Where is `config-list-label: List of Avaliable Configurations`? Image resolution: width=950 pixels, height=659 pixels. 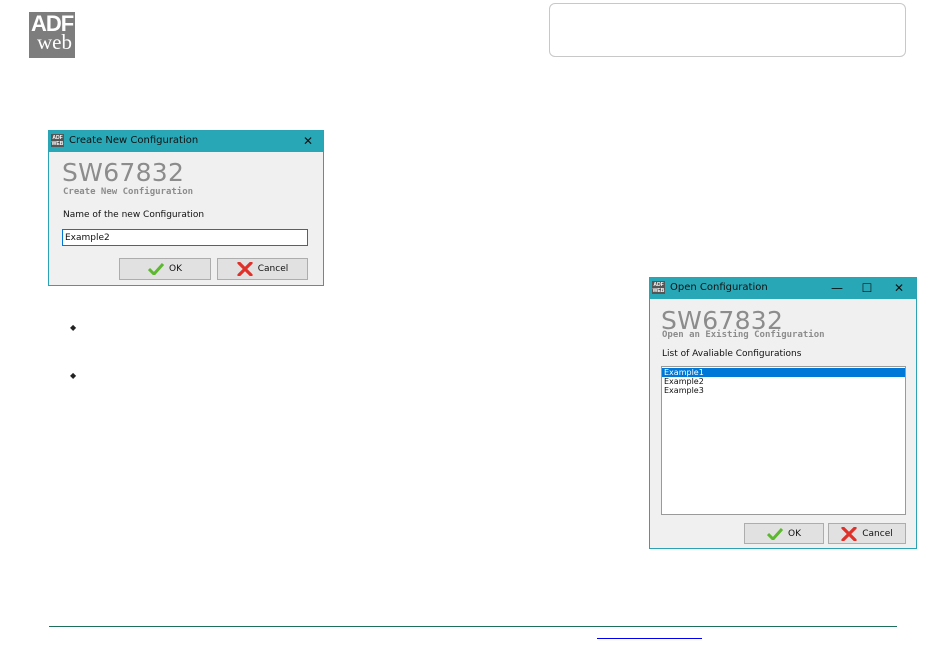
config-list-label: List of Avaliable Configurations is located at coordinates (732, 354).